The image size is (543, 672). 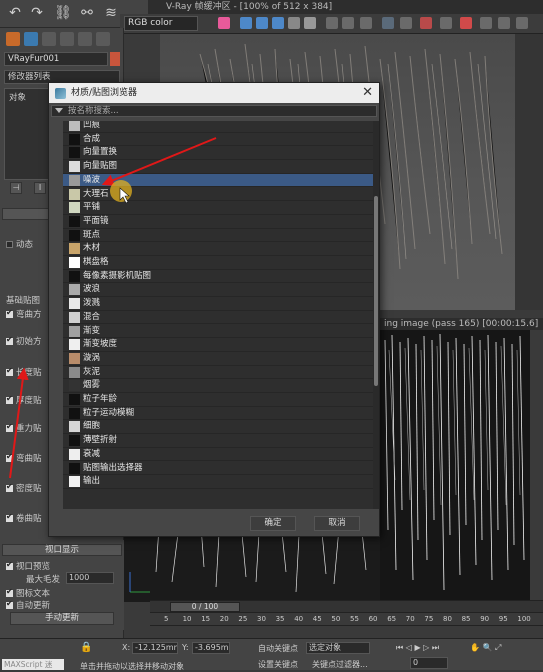 I want to click on stop-render-icon, so click(x=446, y=23).